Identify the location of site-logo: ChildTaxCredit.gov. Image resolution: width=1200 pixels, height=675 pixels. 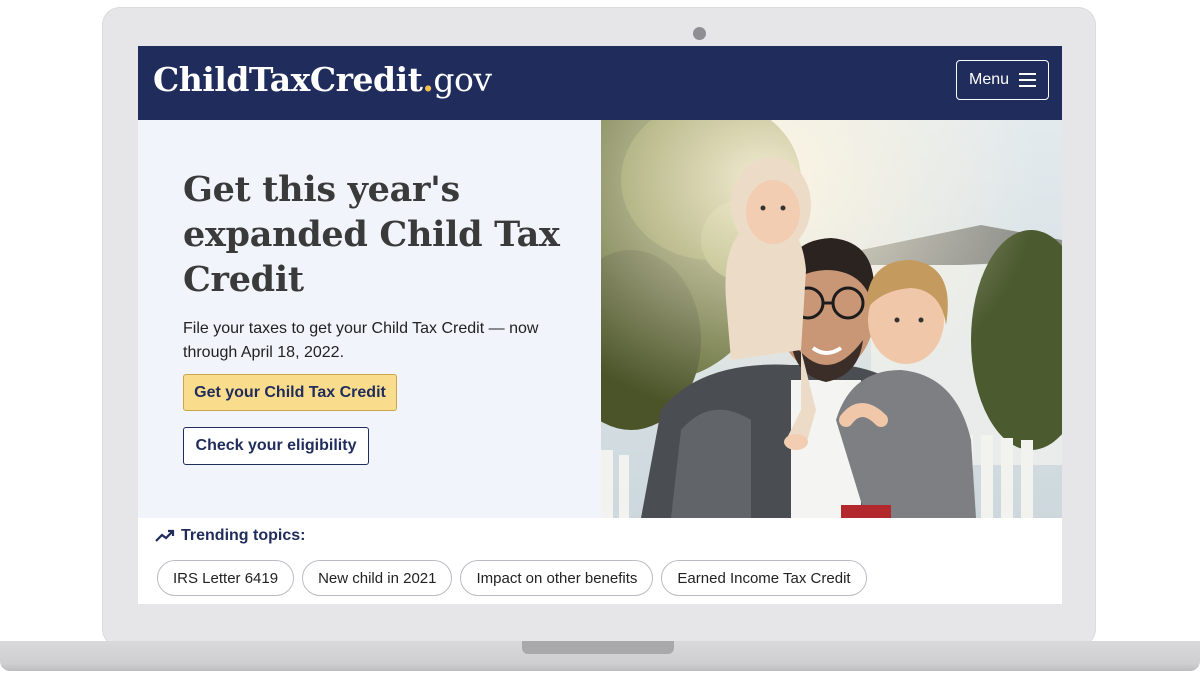
(322, 80).